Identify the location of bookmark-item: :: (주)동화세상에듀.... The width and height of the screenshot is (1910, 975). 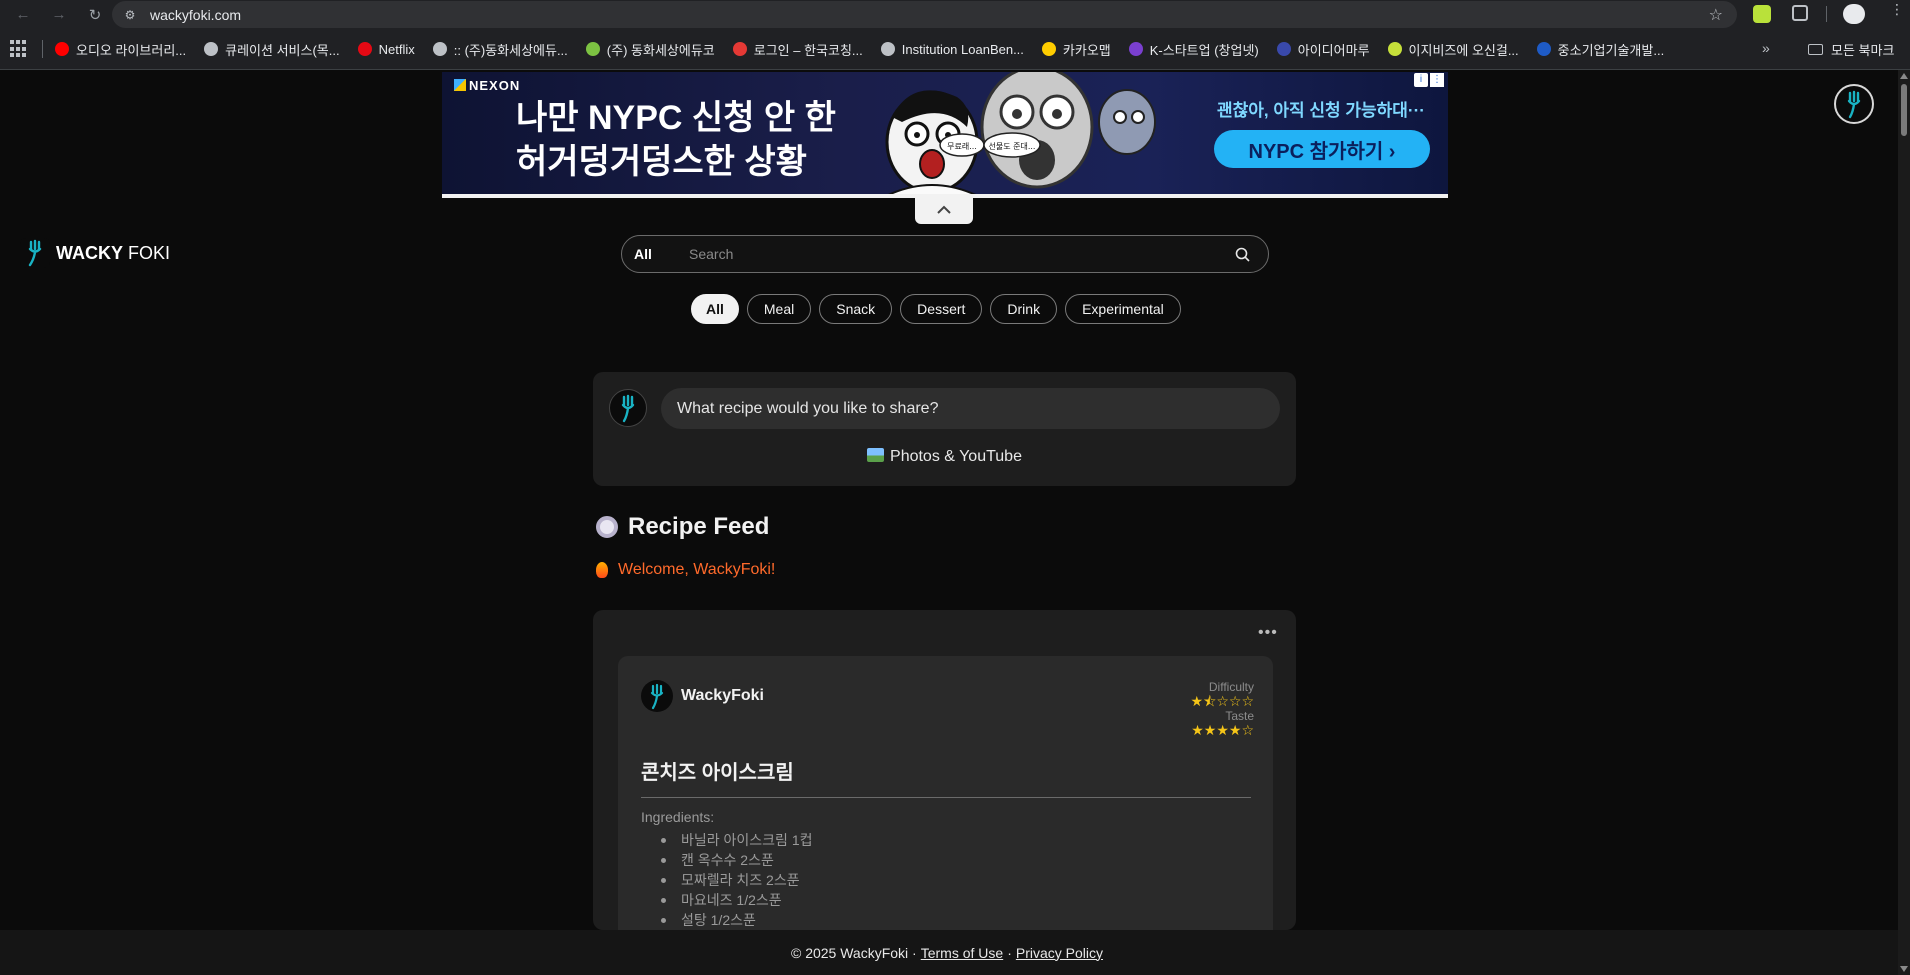
(500, 49).